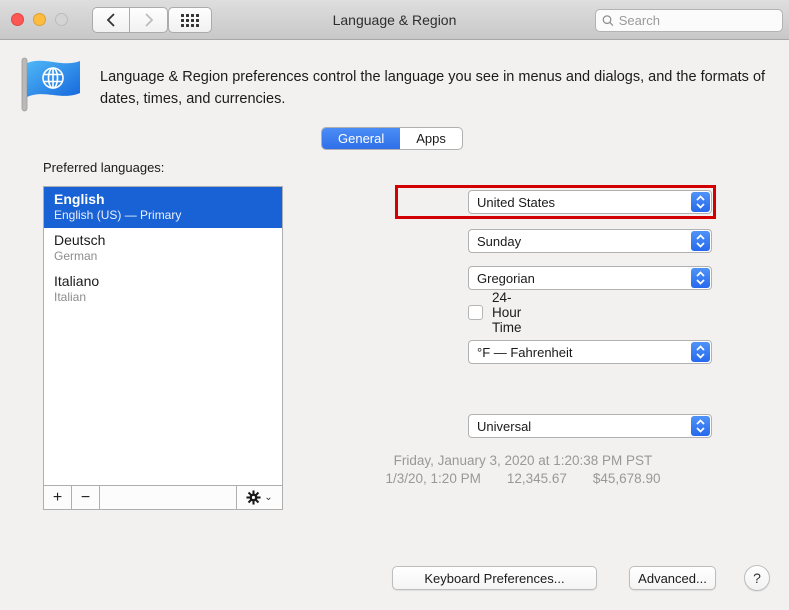 This screenshot has height=610, width=789. What do you see at coordinates (431, 138) in the screenshot?
I see `tab-apps: Apps` at bounding box center [431, 138].